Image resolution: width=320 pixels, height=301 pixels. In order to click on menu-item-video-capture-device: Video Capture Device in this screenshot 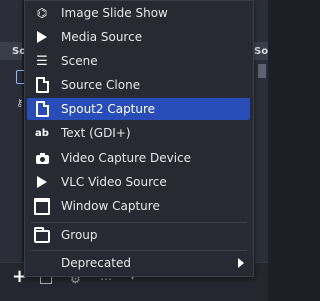, I will do `click(138, 158)`.